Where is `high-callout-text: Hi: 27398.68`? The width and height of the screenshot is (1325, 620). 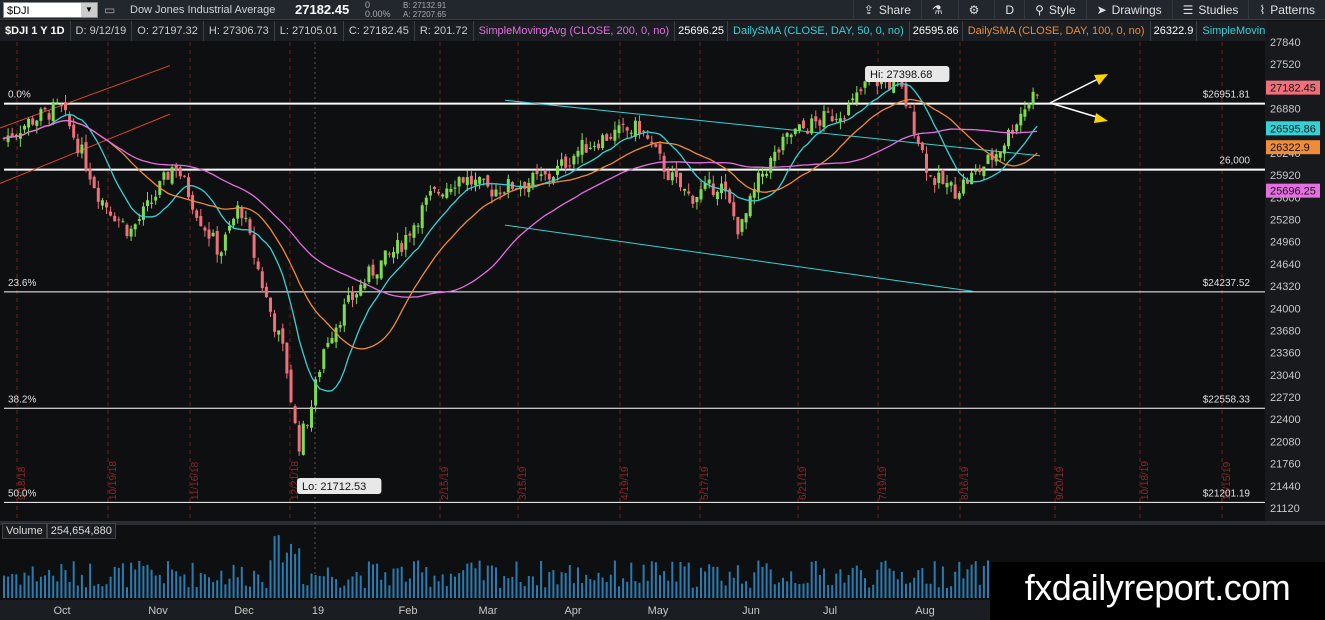 high-callout-text: Hi: 27398.68 is located at coordinates (901, 75).